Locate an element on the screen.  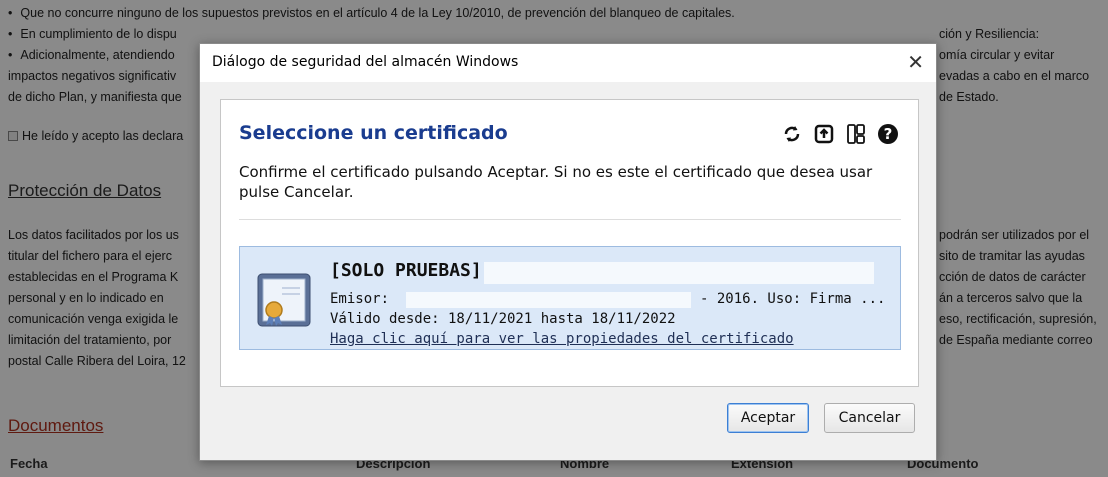
help-icon: ? is located at coordinates (888, 134).